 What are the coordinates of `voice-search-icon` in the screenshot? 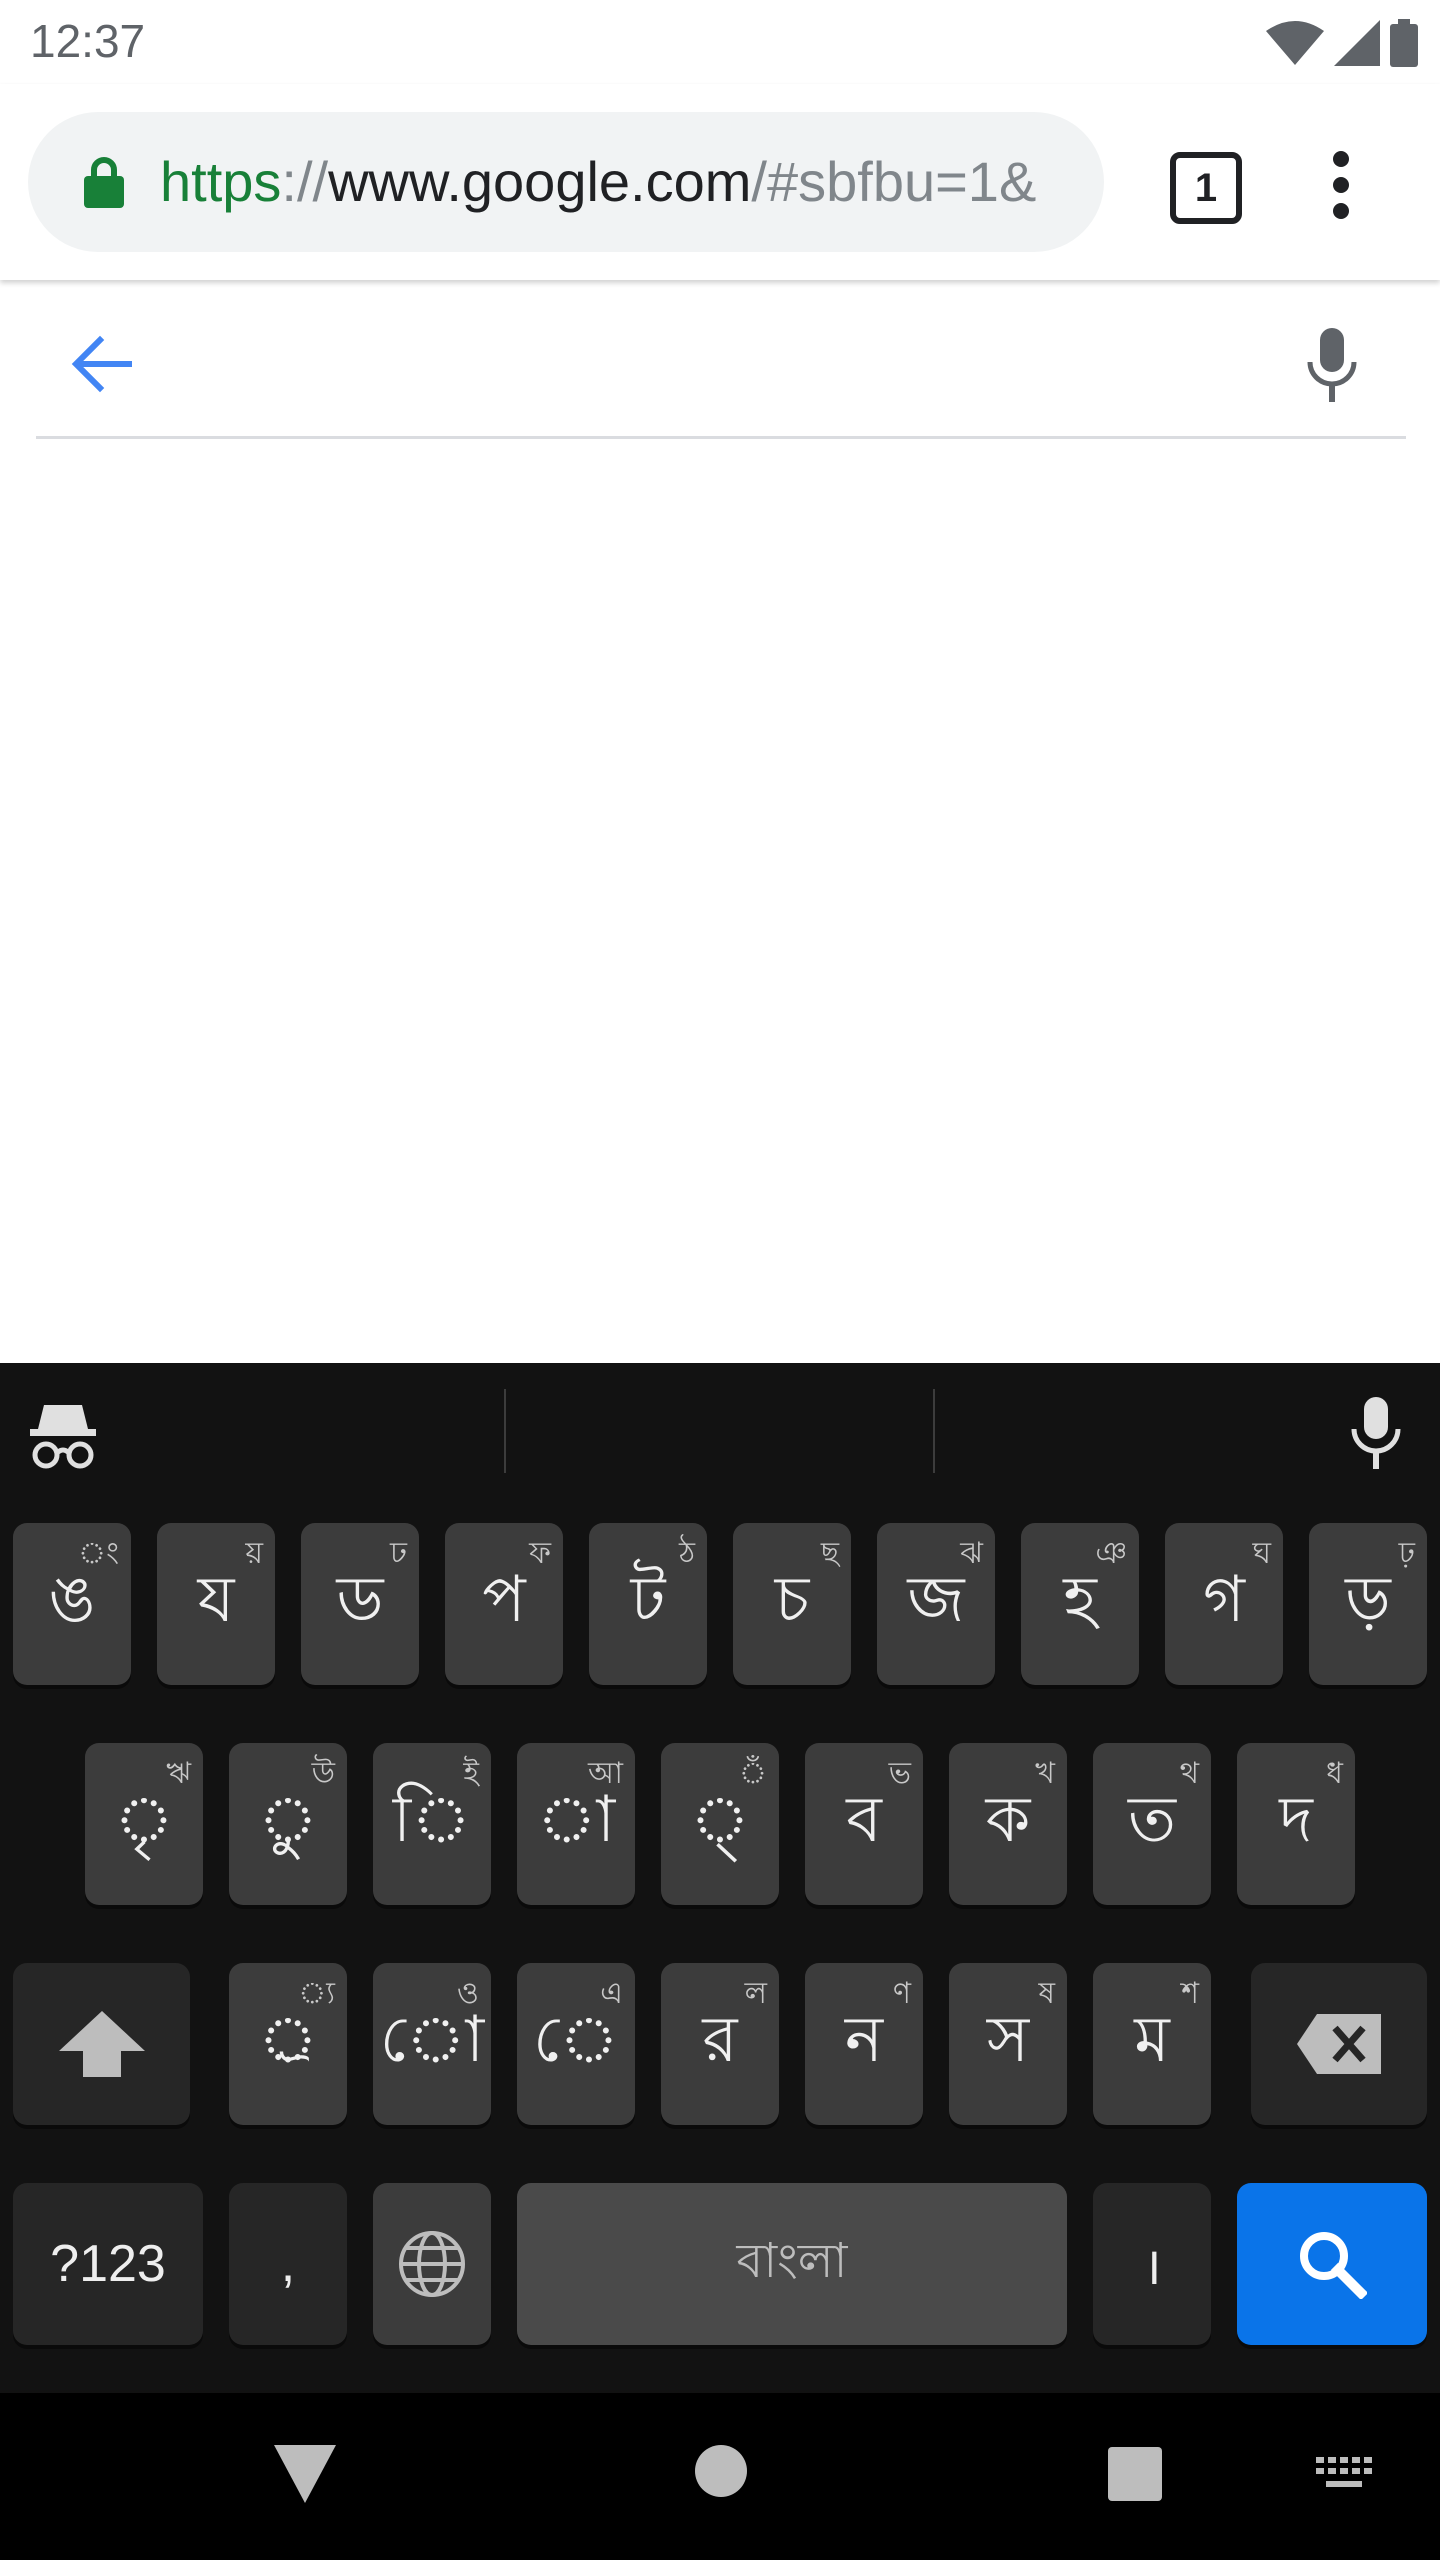 It's located at (1332, 366).